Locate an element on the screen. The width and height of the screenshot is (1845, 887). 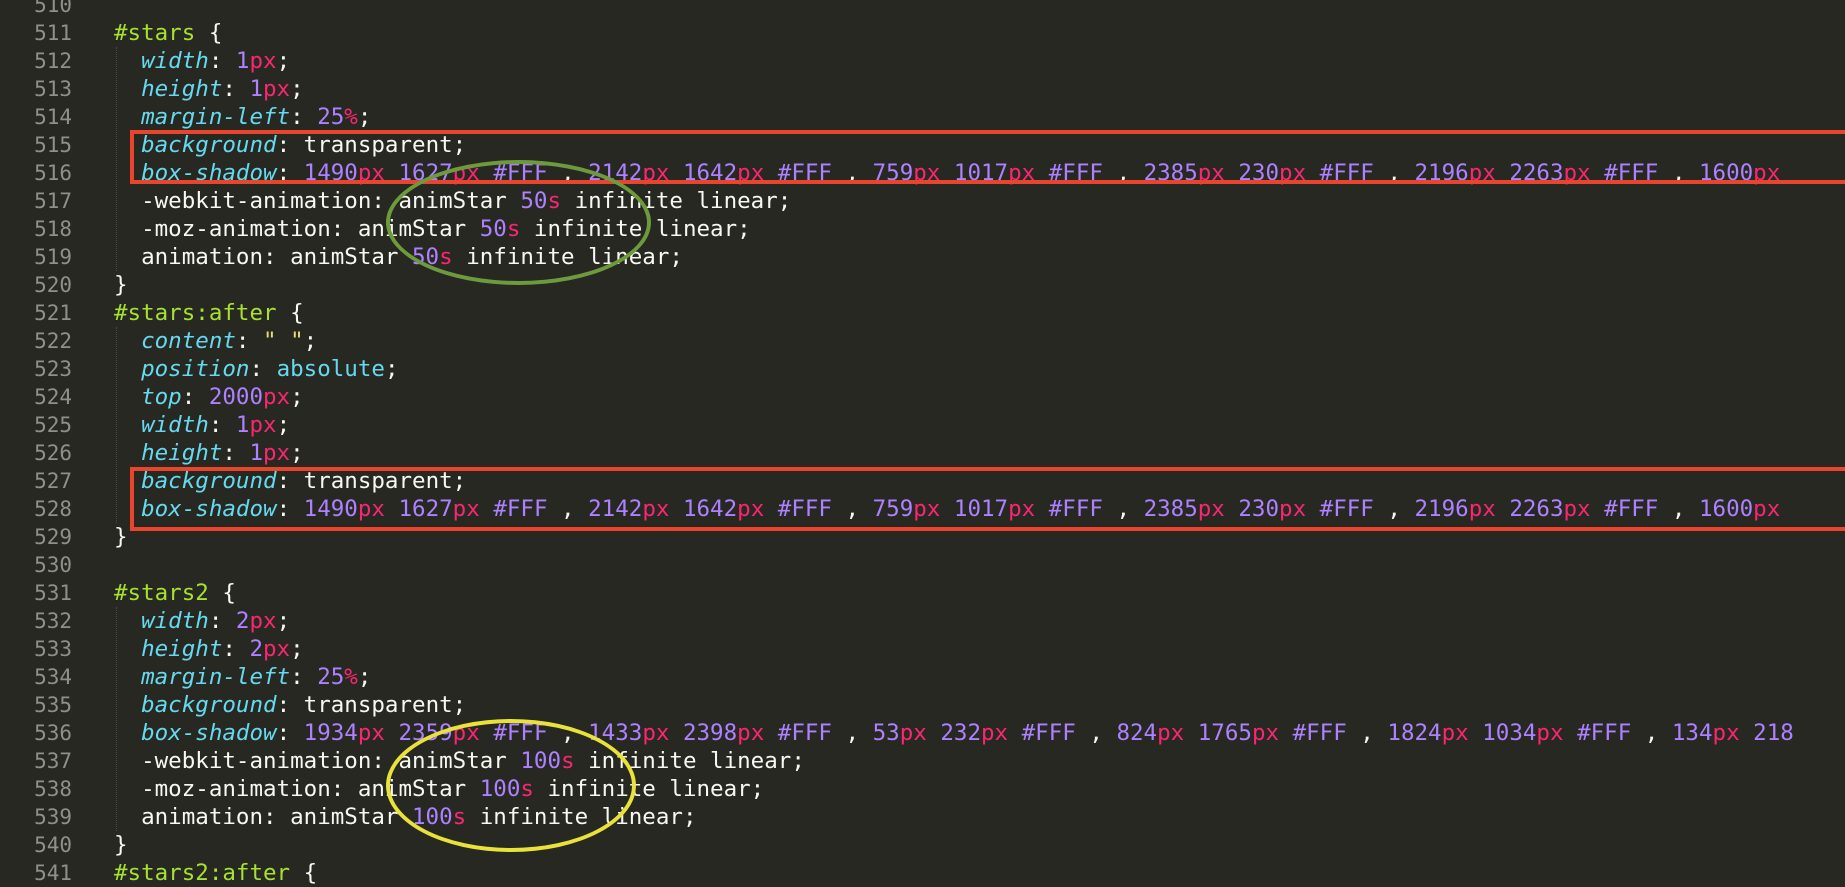
code-line: 525 width: 1px; is located at coordinates (922, 425).